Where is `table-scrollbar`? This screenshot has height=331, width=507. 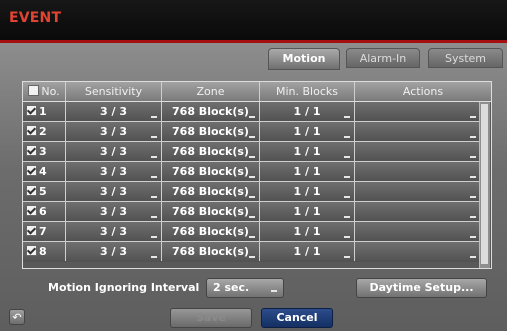
table-scrollbar is located at coordinates (484, 185).